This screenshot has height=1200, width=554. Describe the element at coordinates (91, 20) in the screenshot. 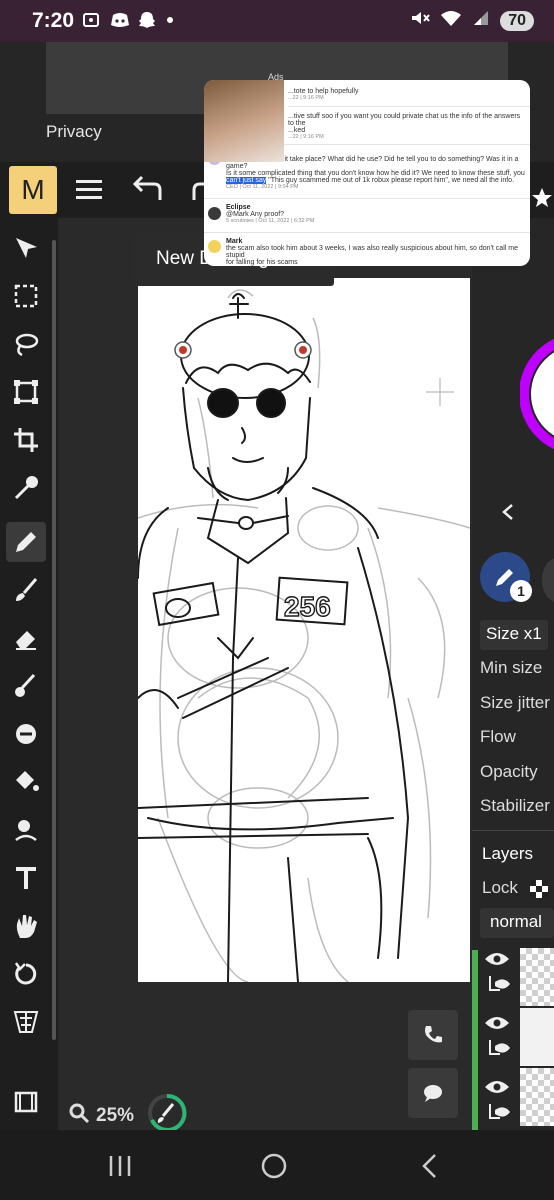

I see `gallery-icon` at that location.